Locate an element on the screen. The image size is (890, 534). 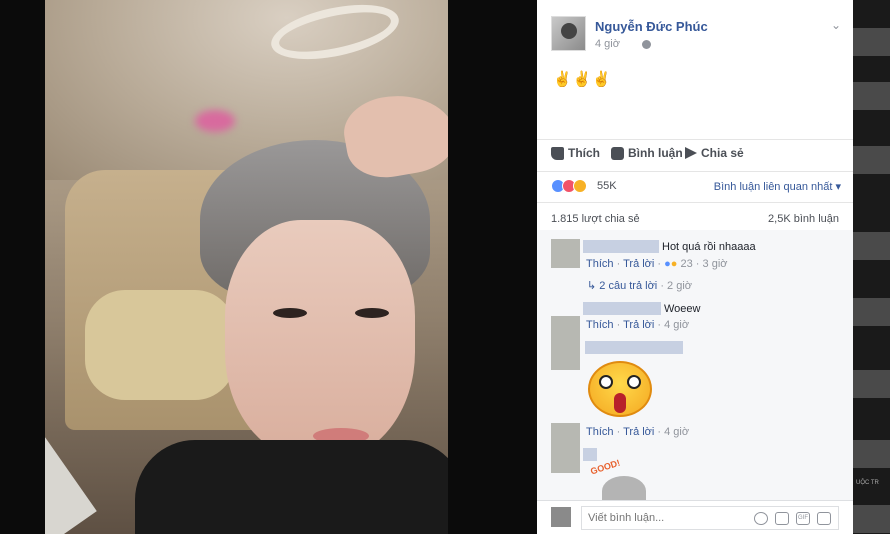
sticker-icon is located at coordinates (824, 518).